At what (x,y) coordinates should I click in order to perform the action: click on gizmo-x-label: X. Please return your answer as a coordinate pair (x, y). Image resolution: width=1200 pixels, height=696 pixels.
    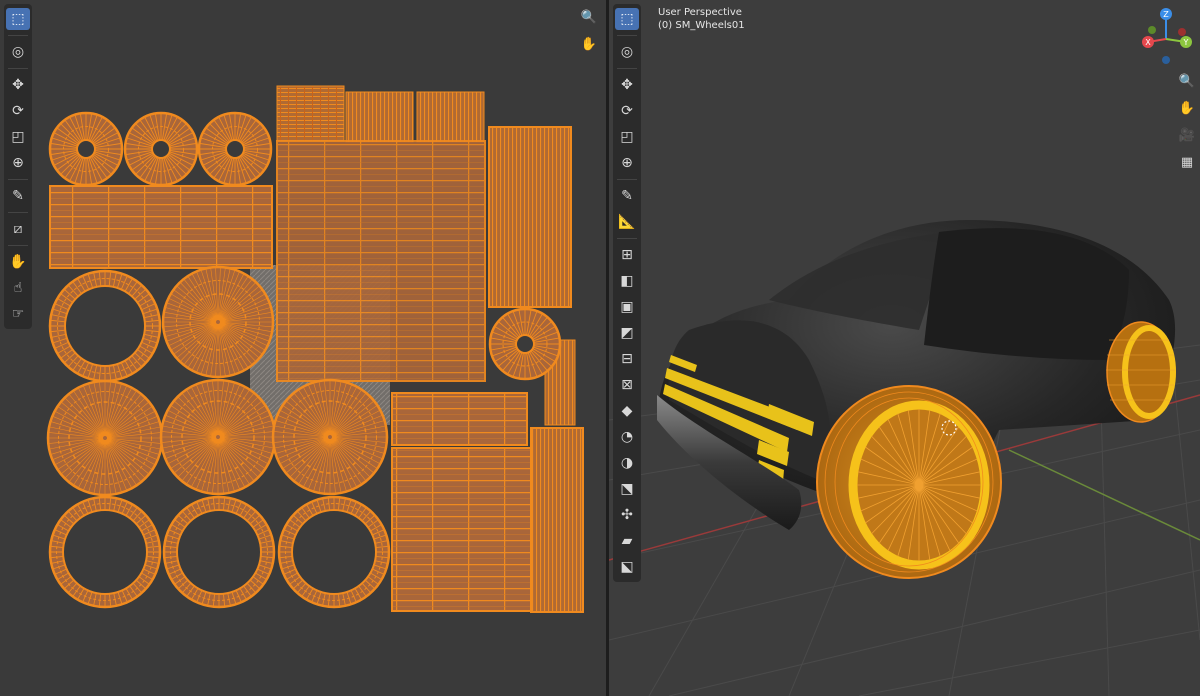
    Looking at the image, I should click on (1148, 42).